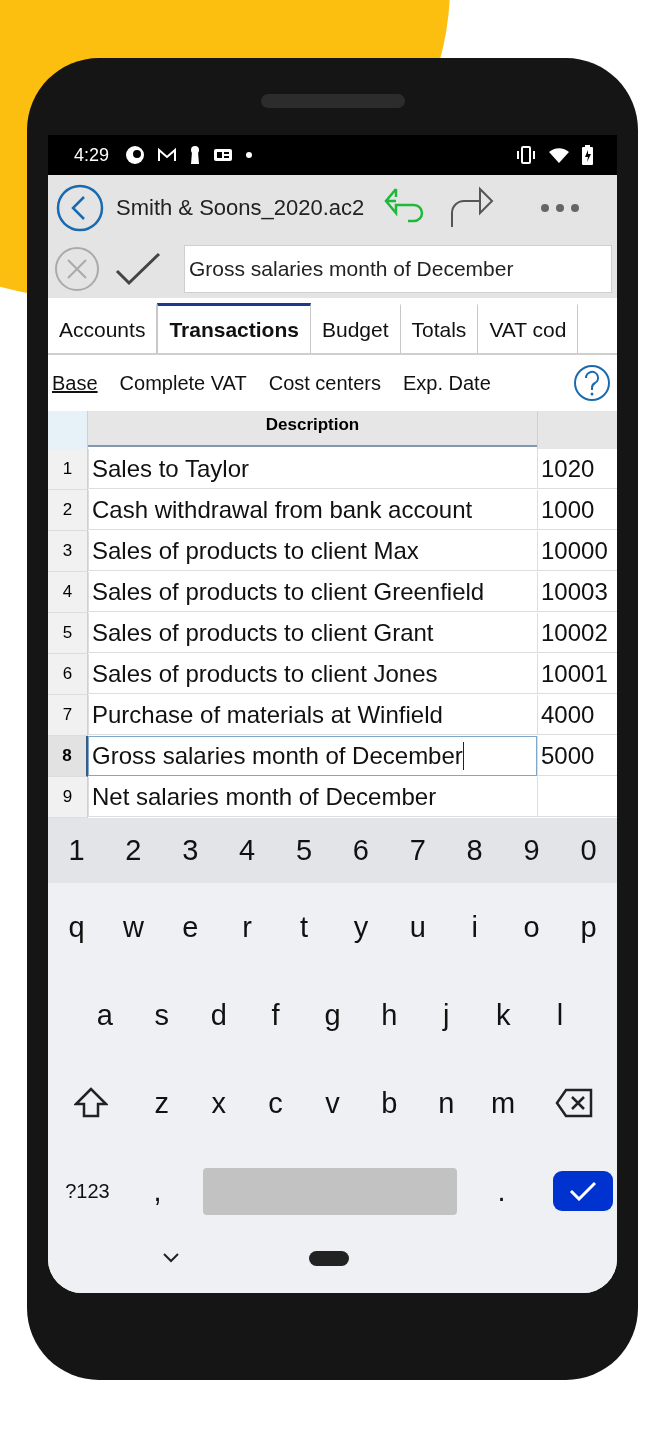  Describe the element at coordinates (219, 1103) in the screenshot. I see `key: x` at that location.